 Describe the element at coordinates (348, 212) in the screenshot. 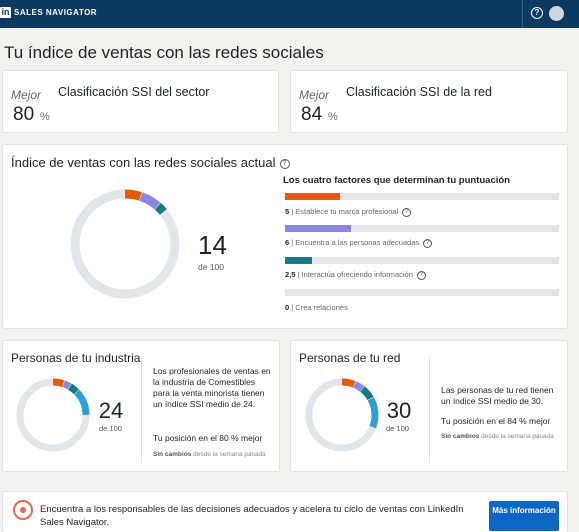

I see `factor-label-brand: 5 | Establece tu marca profesional?` at that location.